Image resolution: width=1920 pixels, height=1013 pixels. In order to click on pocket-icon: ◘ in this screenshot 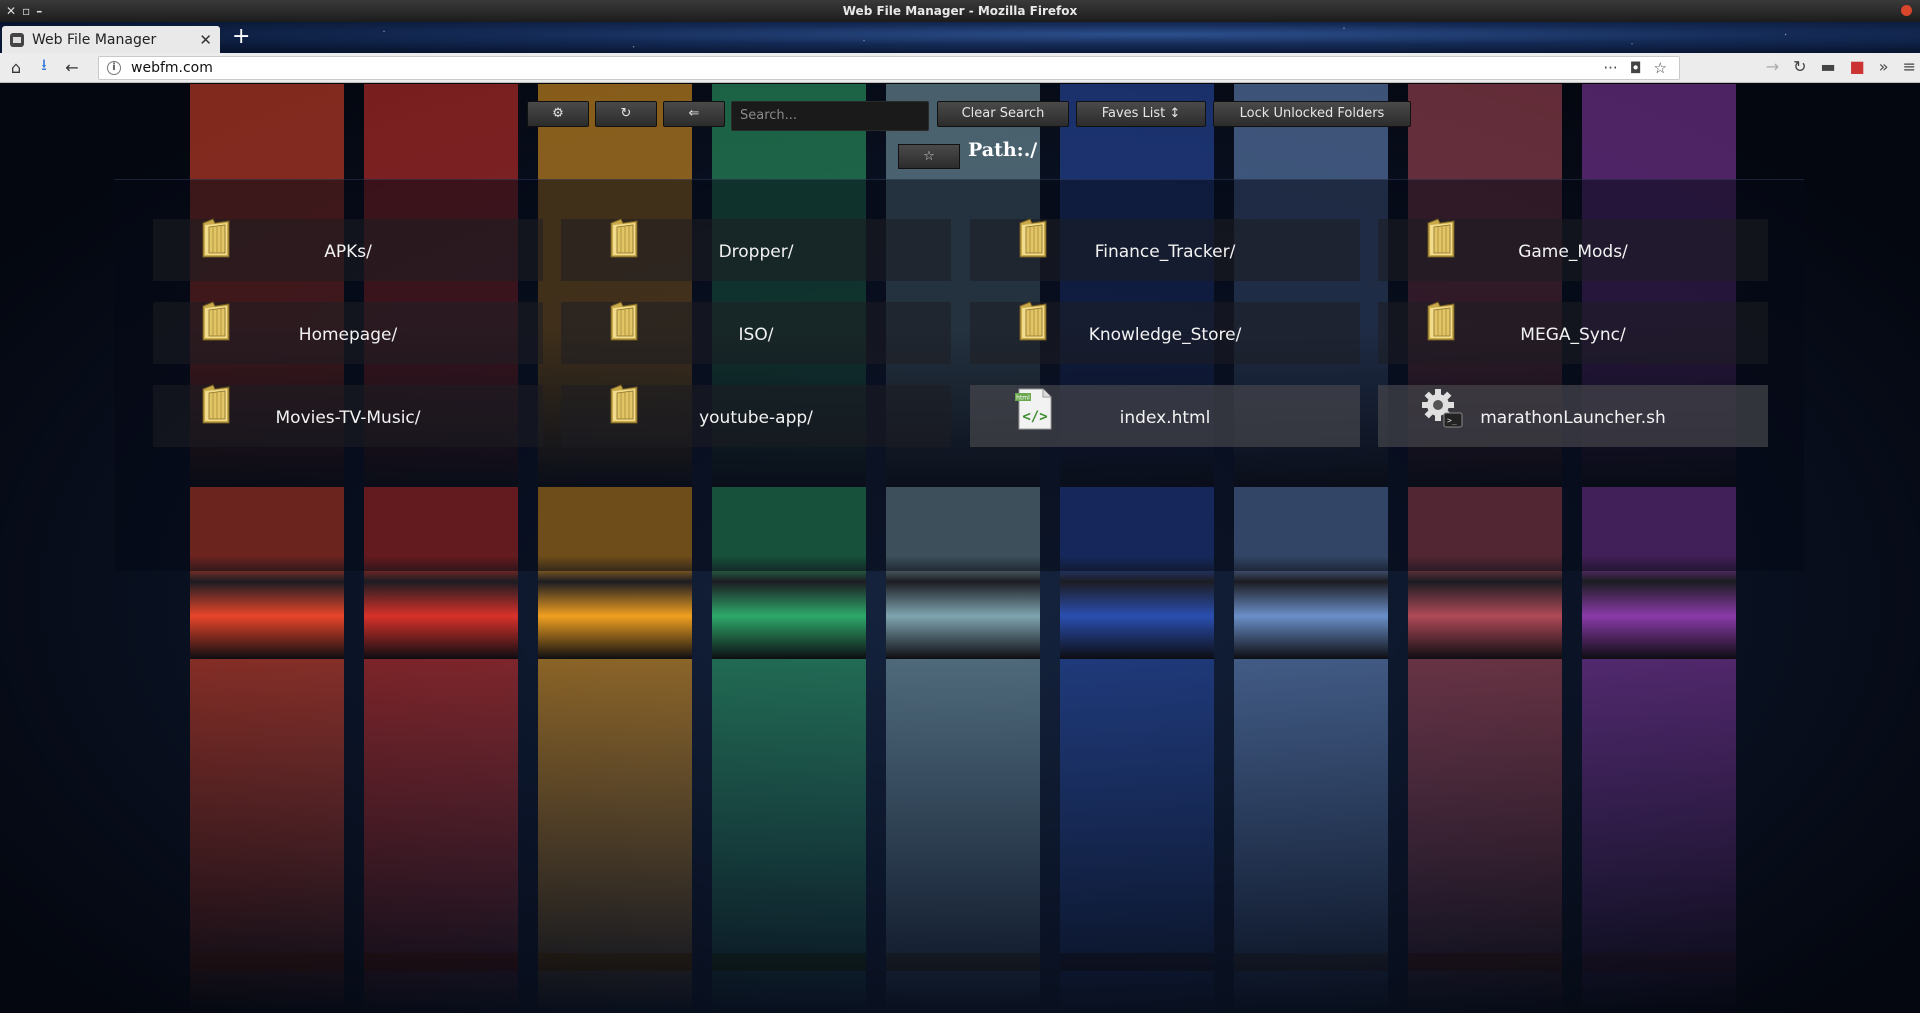, I will do `click(1636, 68)`.